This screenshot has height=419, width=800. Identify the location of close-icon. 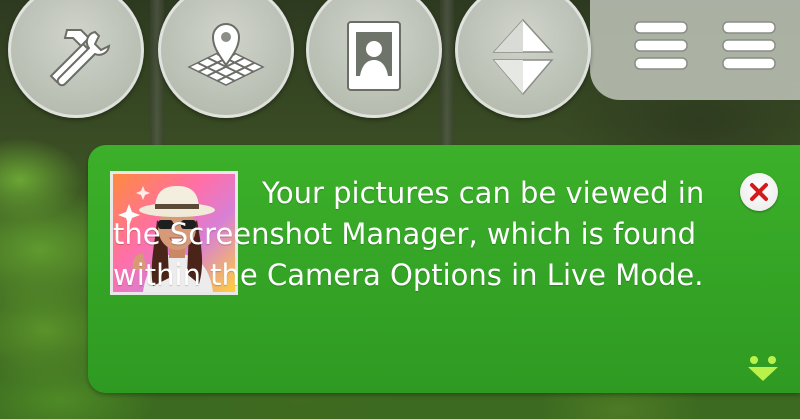
(759, 192).